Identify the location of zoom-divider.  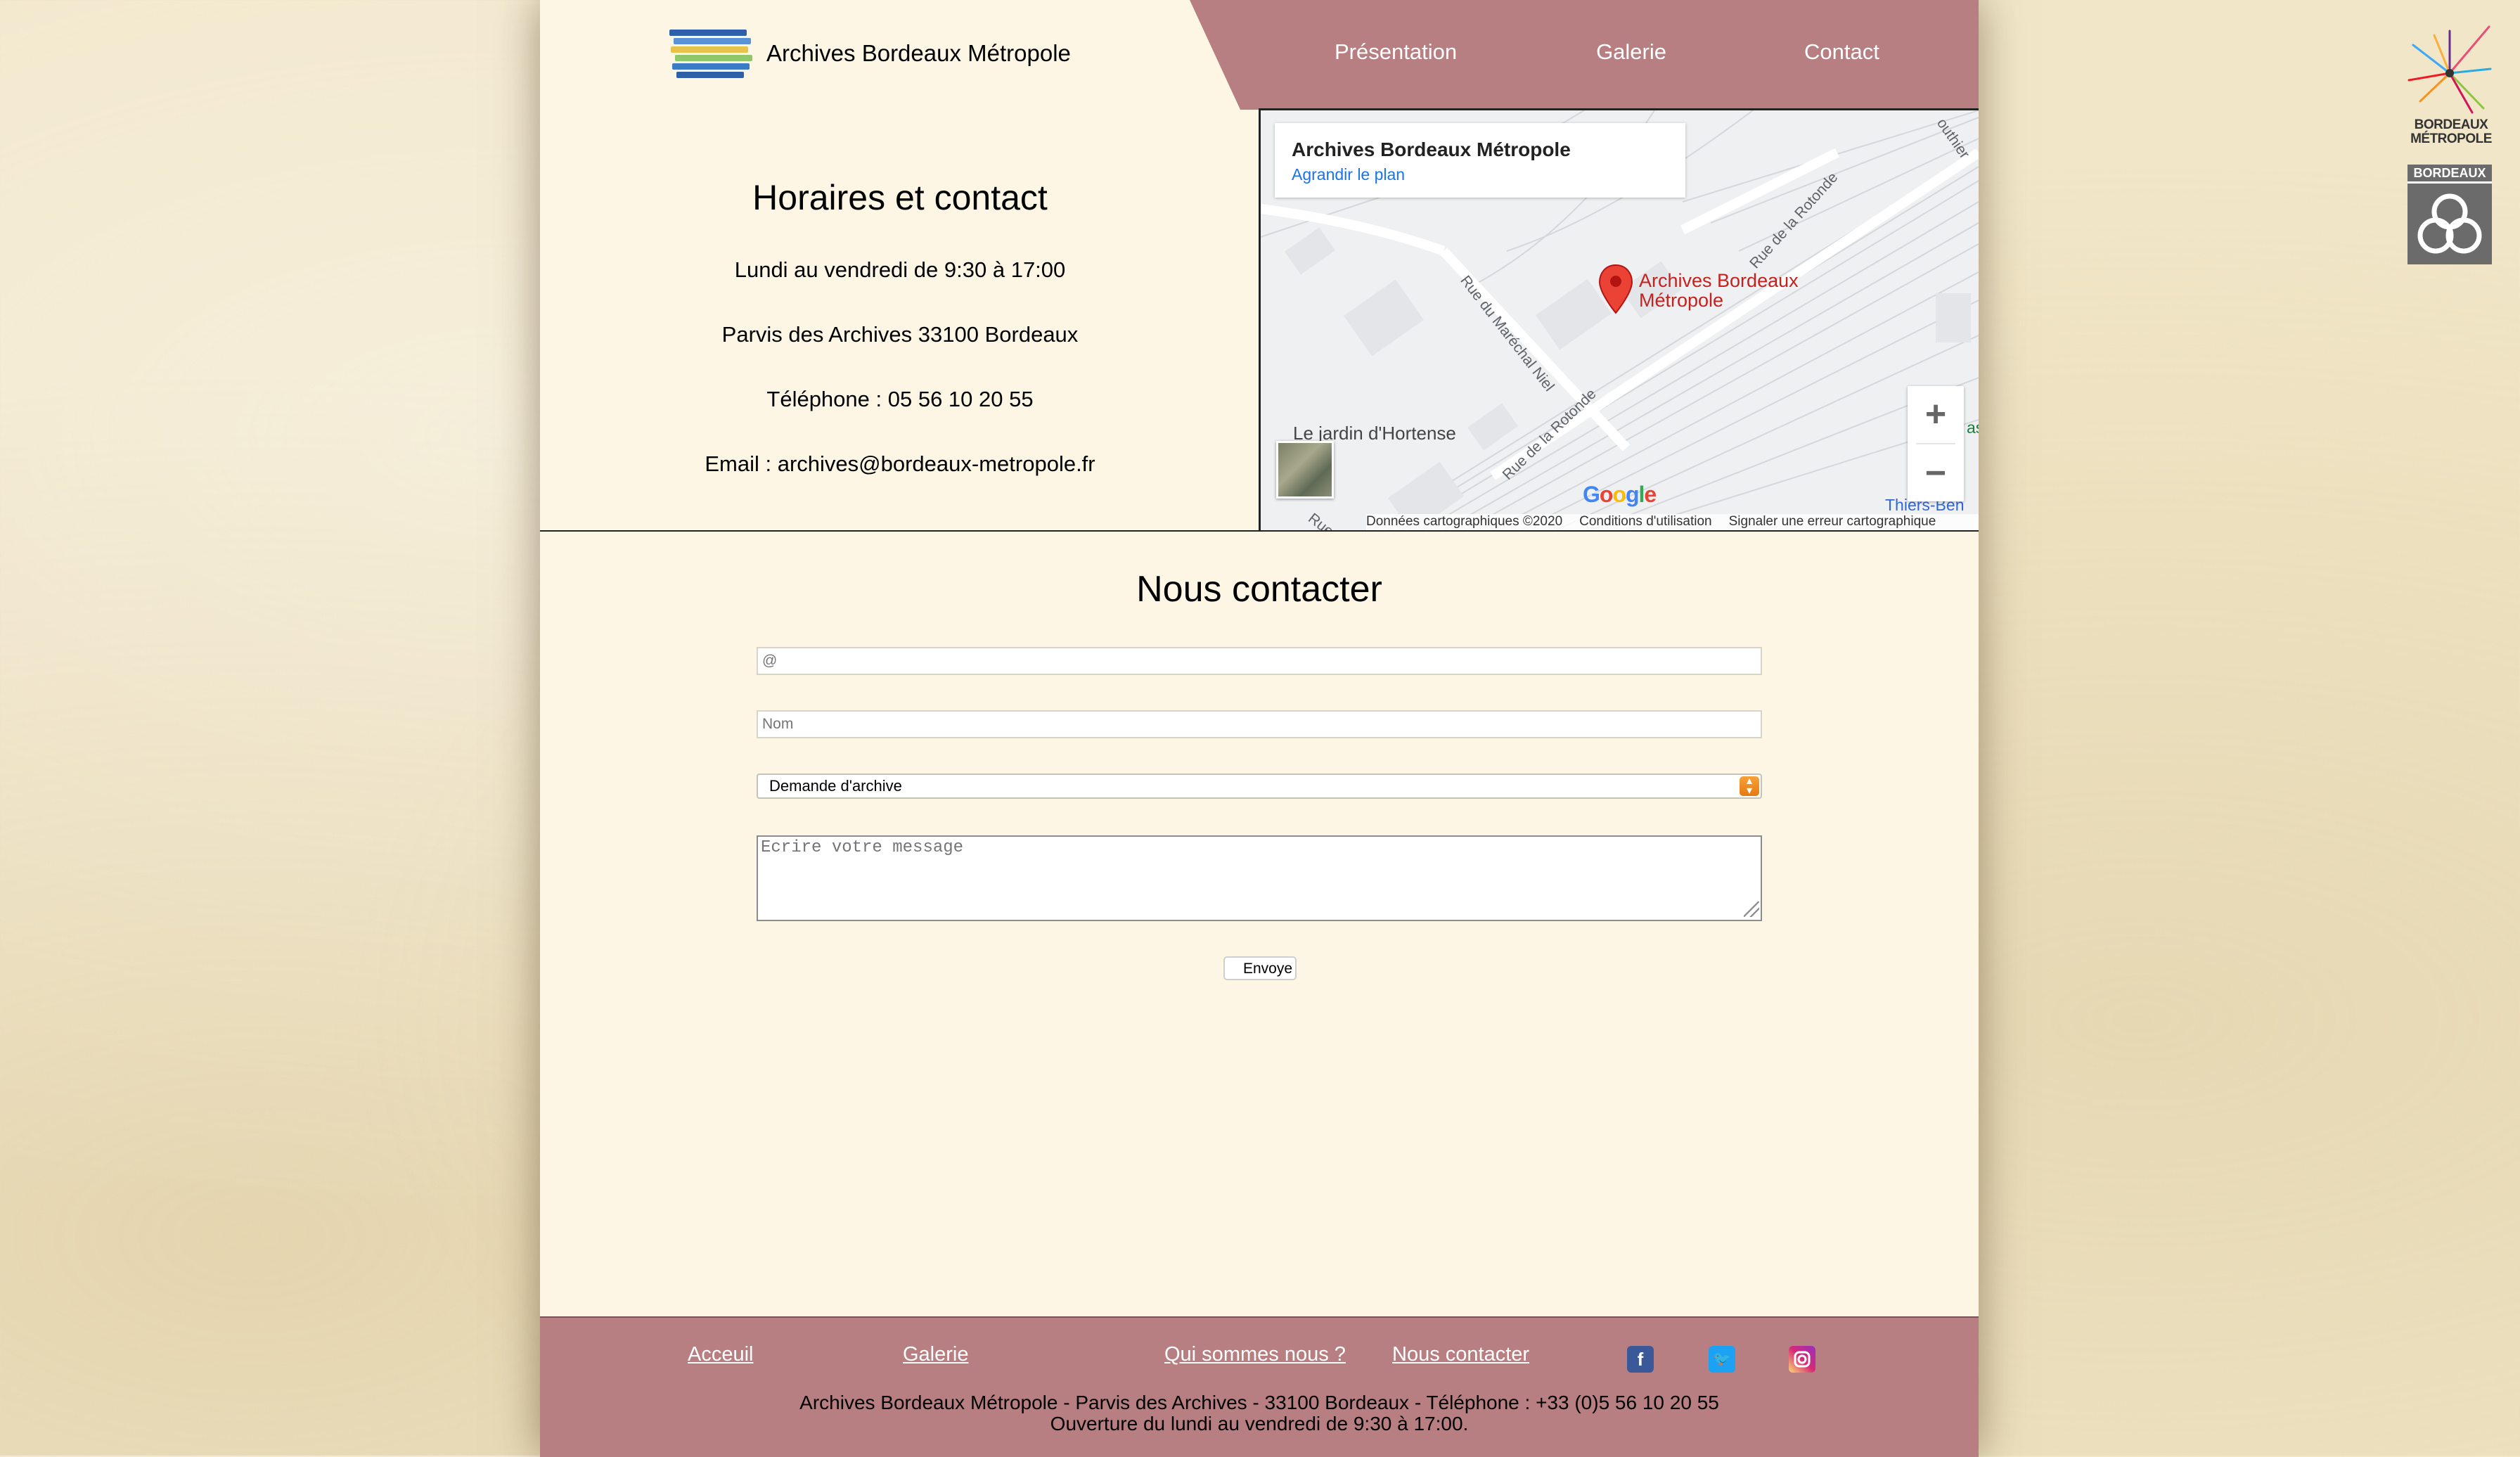
(1935, 443).